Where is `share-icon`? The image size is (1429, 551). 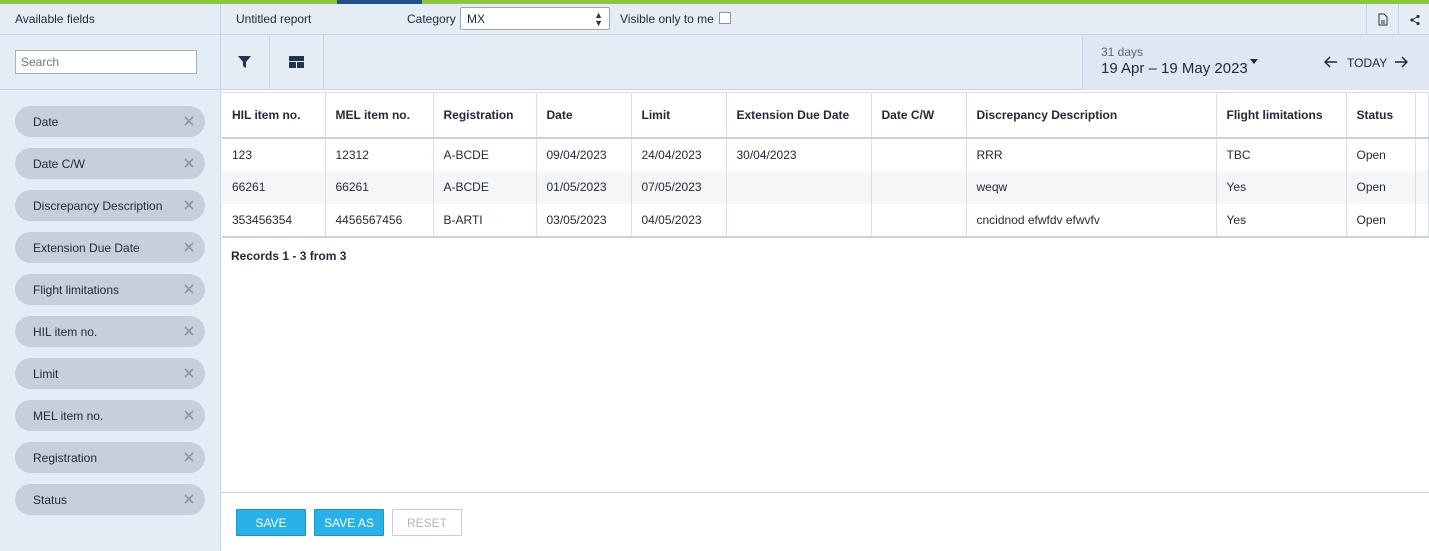
share-icon is located at coordinates (1414, 19).